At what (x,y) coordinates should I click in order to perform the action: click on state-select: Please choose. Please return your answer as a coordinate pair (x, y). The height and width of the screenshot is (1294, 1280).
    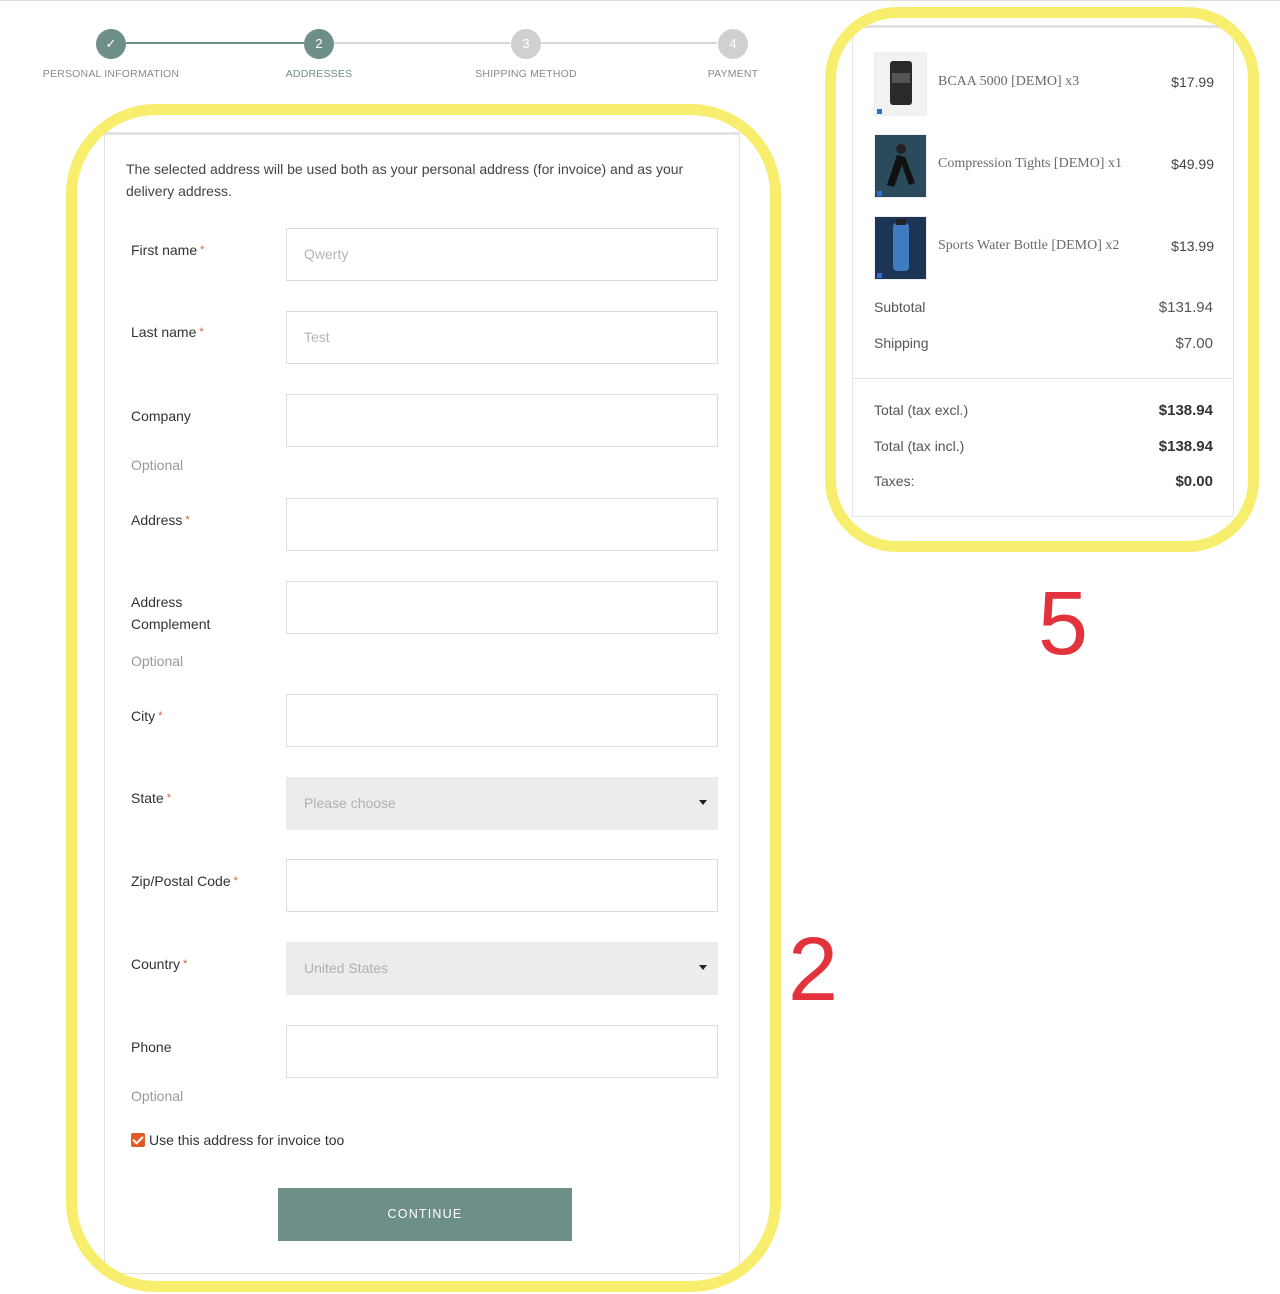
    Looking at the image, I should click on (502, 803).